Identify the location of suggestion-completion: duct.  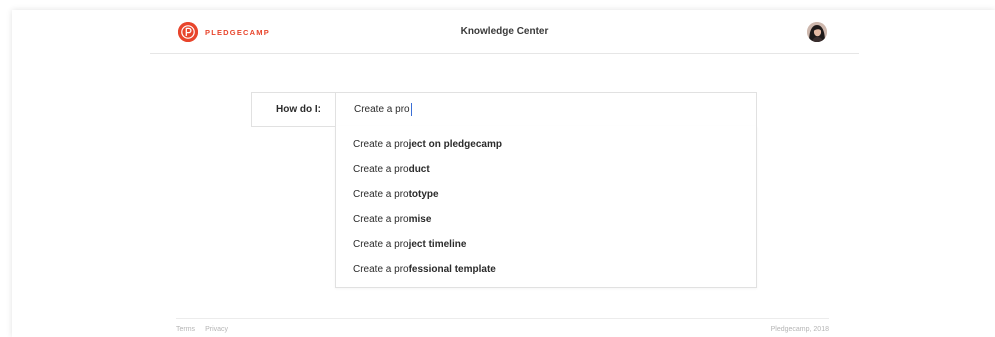
(419, 169).